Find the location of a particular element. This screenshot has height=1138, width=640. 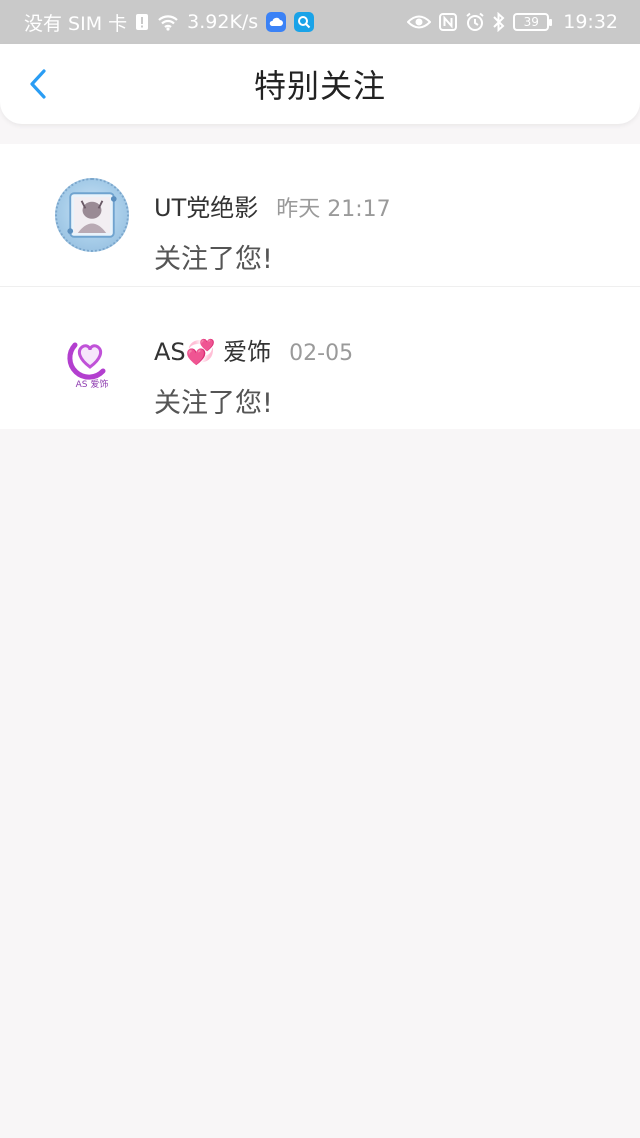

search-app-icon is located at coordinates (304, 22).